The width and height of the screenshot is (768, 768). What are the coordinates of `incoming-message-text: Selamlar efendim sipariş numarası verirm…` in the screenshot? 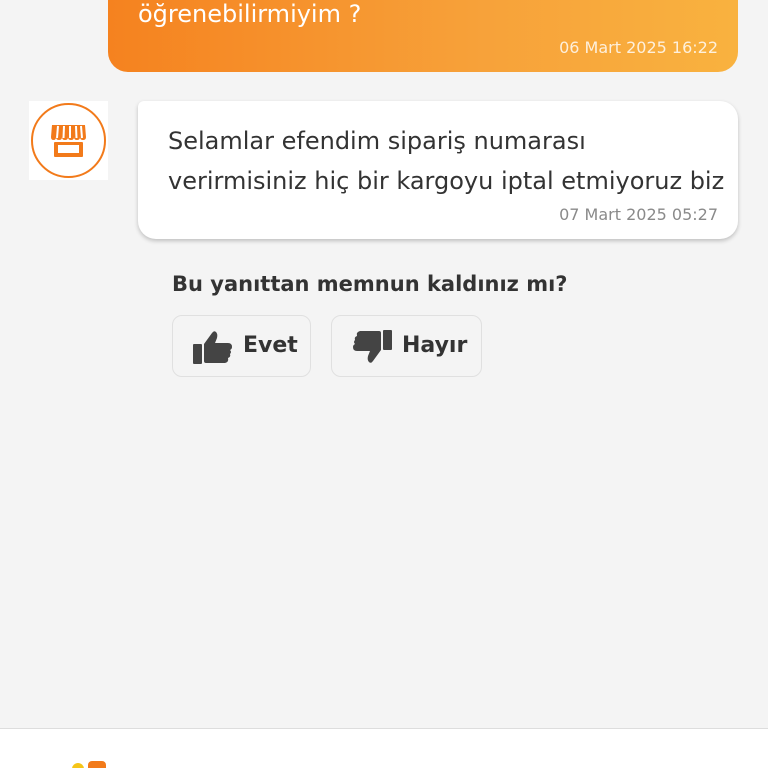 It's located at (446, 161).